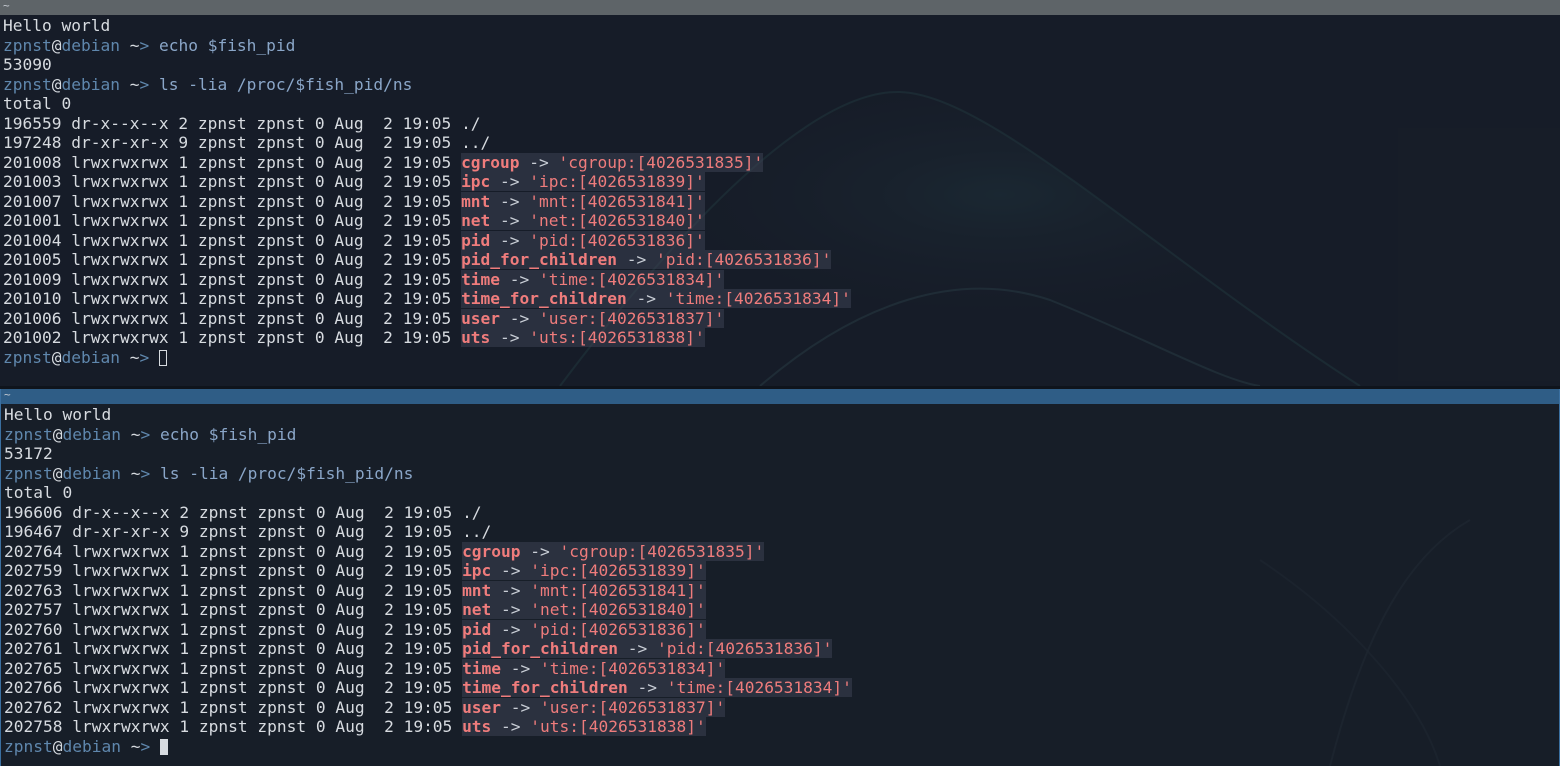 The image size is (1560, 766). Describe the element at coordinates (490, 162) in the screenshot. I see `ls-row-name: cgroup` at that location.